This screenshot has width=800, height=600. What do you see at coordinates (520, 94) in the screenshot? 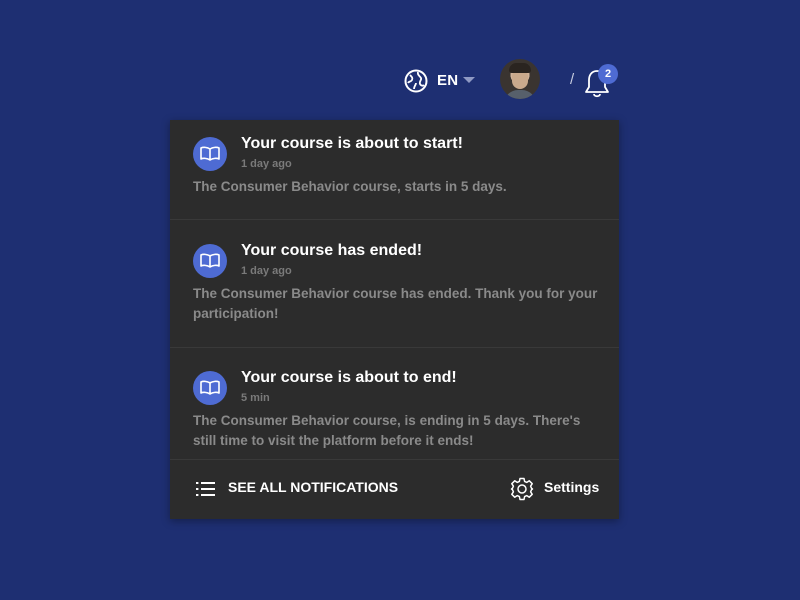
I see `avatar-shirt` at bounding box center [520, 94].